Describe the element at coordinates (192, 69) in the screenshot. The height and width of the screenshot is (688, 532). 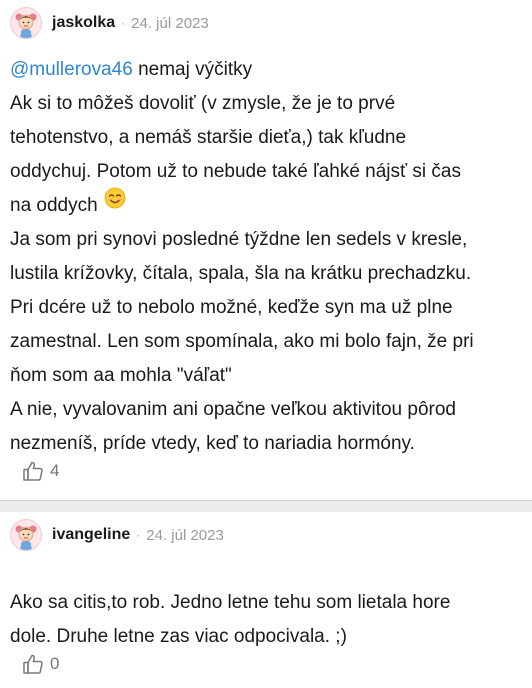
I see `comment-line-text: nemaj výčitky` at that location.